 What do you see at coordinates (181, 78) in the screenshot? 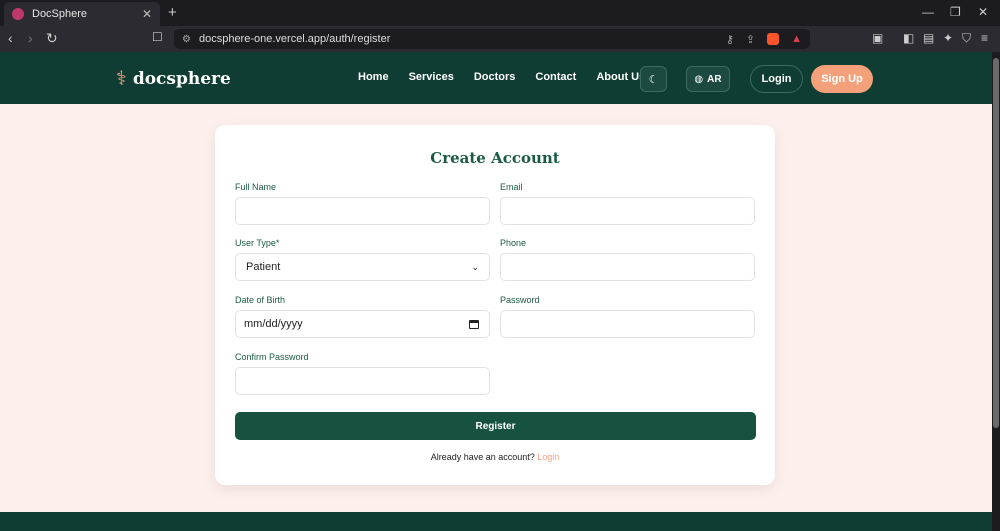
I see `brand-name: docsphere` at bounding box center [181, 78].